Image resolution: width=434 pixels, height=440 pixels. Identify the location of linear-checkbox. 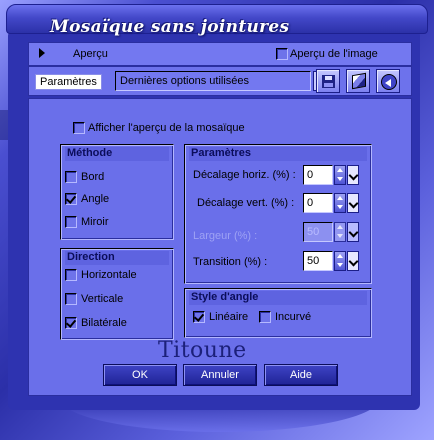
(199, 317).